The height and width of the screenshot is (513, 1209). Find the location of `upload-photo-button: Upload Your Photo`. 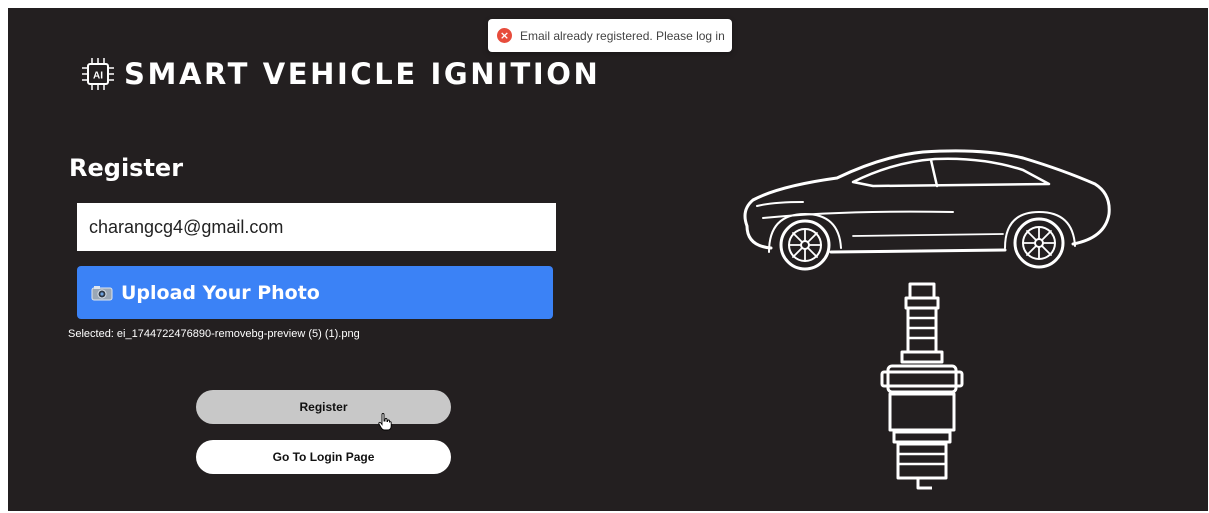

upload-photo-button: Upload Your Photo is located at coordinates (315, 292).